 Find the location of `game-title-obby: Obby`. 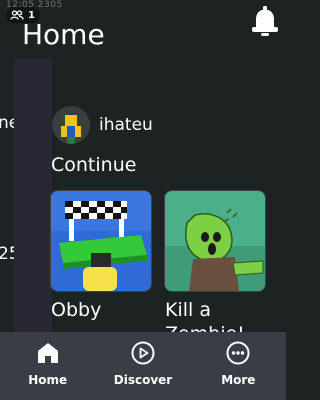

game-title-obby: Obby is located at coordinates (76, 310).